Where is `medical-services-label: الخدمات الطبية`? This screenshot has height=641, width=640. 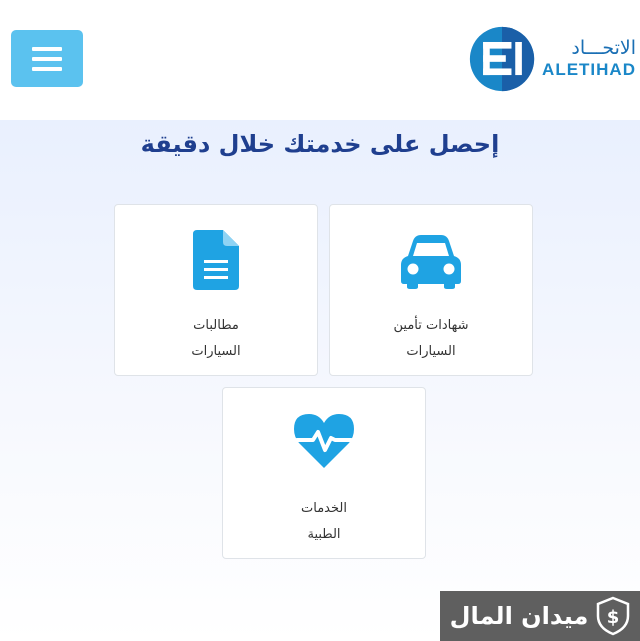
medical-services-label: الخدمات الطبية is located at coordinates (324, 521).